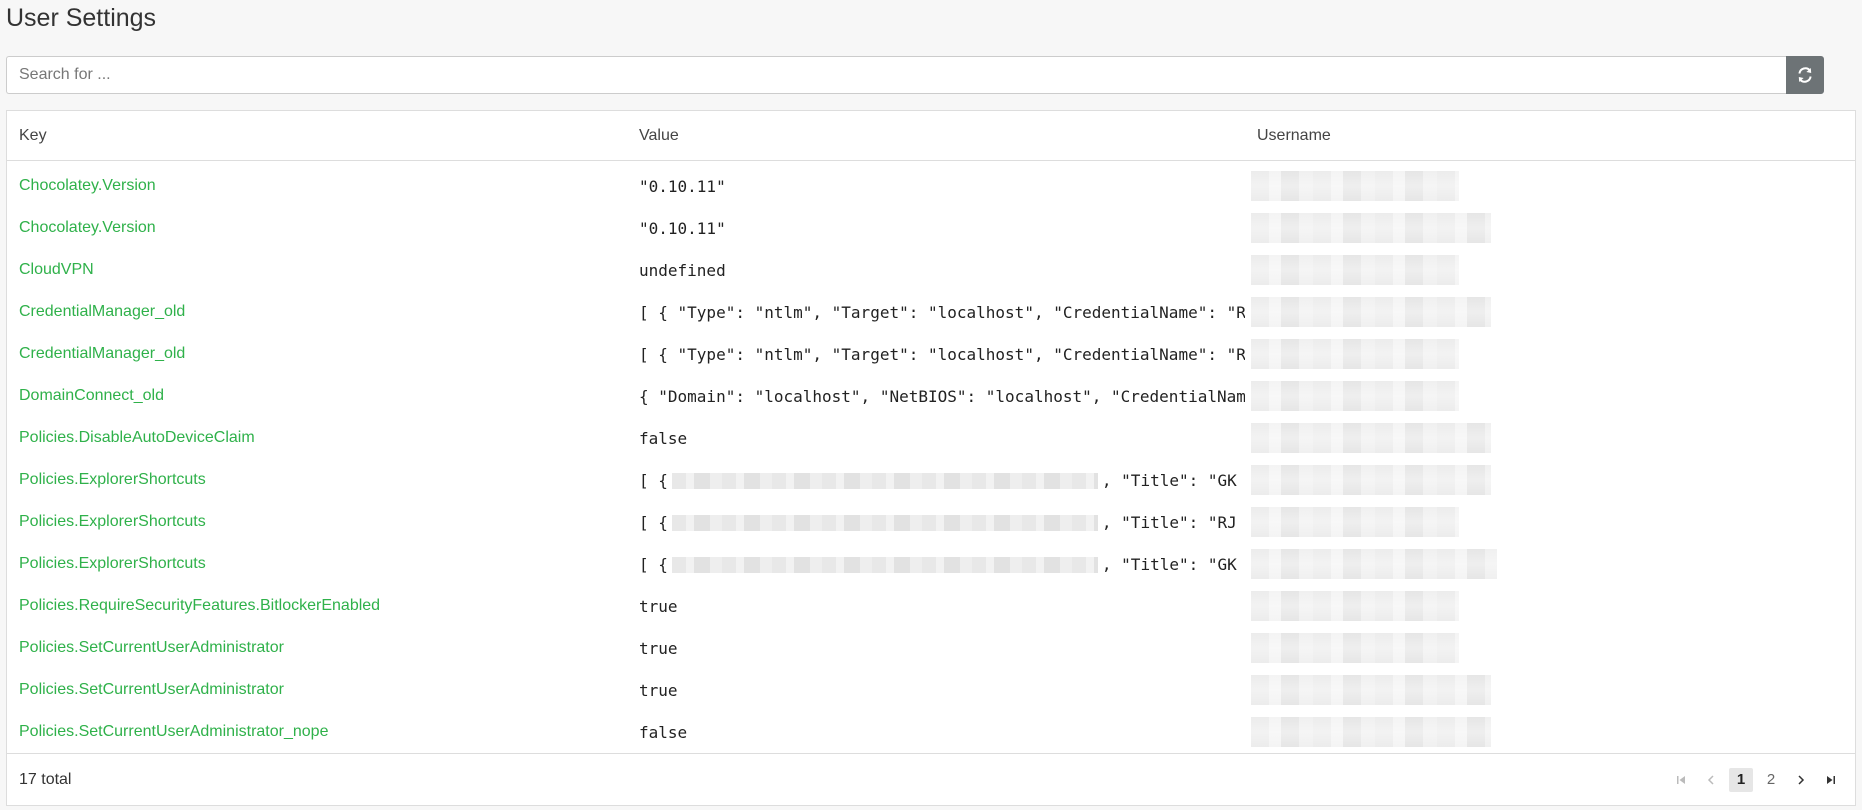 The height and width of the screenshot is (810, 1862). What do you see at coordinates (1550, 136) in the screenshot?
I see `column-header-username: Username` at bounding box center [1550, 136].